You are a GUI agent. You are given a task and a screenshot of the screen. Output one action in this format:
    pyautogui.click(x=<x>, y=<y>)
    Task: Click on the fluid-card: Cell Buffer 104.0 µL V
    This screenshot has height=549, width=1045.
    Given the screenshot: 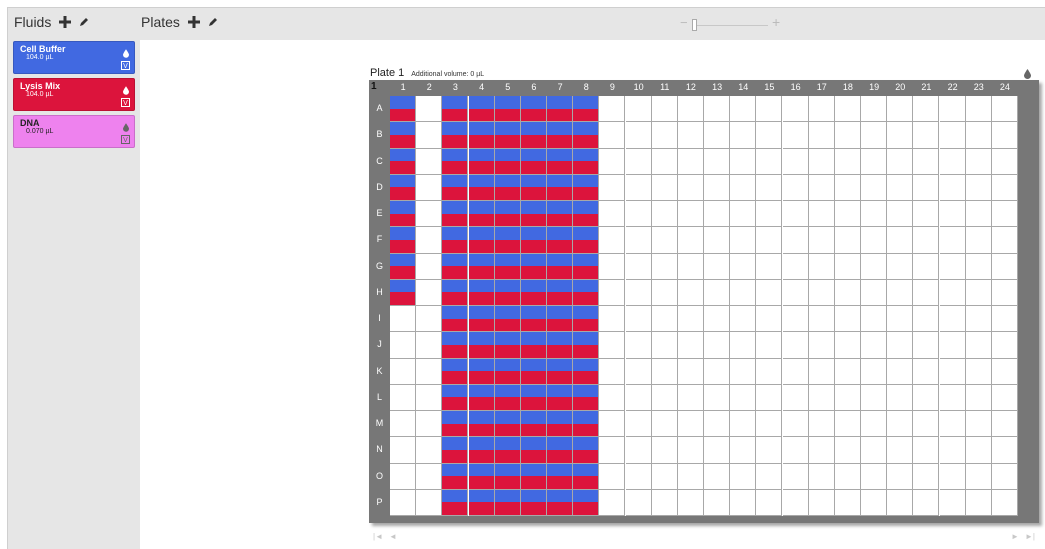 What is the action you would take?
    pyautogui.click(x=74, y=57)
    